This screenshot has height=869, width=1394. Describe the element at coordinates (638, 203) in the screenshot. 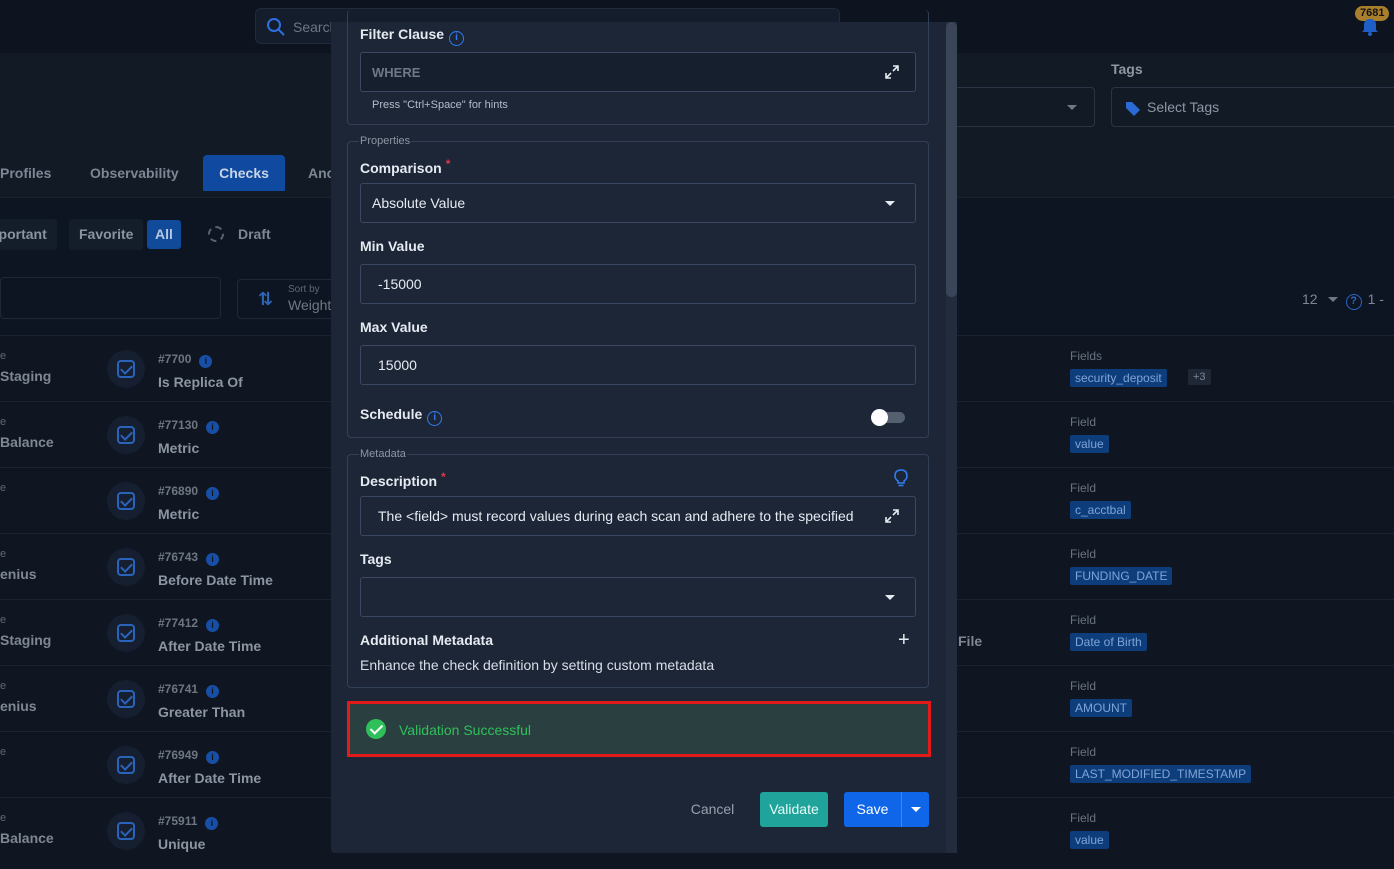

I see `comparison-select: Absolute Value` at that location.